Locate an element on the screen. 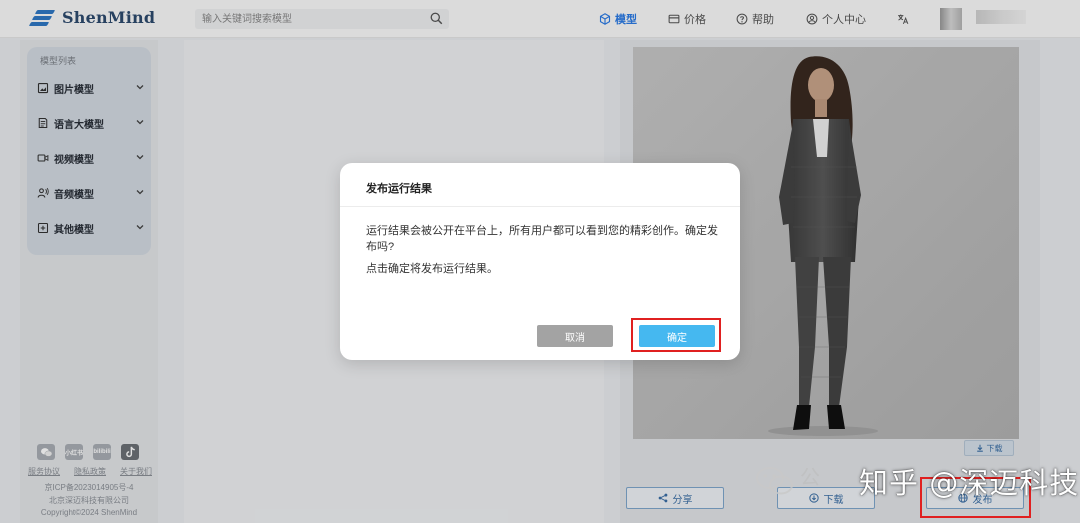 This screenshot has height=523, width=1080. watermark-text: 知乎 @深迈科技 is located at coordinates (969, 483).